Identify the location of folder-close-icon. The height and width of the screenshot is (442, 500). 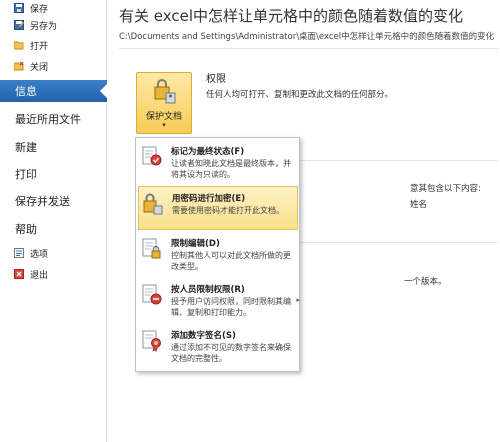
(18, 66).